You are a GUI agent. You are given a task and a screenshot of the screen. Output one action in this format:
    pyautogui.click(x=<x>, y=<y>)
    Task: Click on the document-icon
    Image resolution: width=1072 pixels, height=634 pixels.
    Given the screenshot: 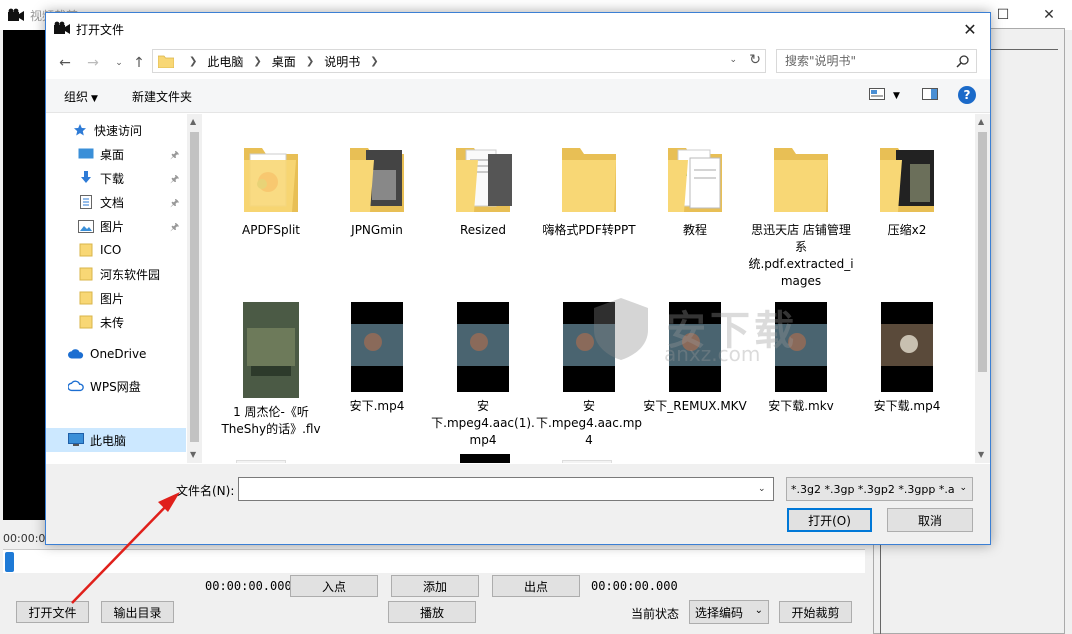 What is the action you would take?
    pyautogui.click(x=86, y=202)
    